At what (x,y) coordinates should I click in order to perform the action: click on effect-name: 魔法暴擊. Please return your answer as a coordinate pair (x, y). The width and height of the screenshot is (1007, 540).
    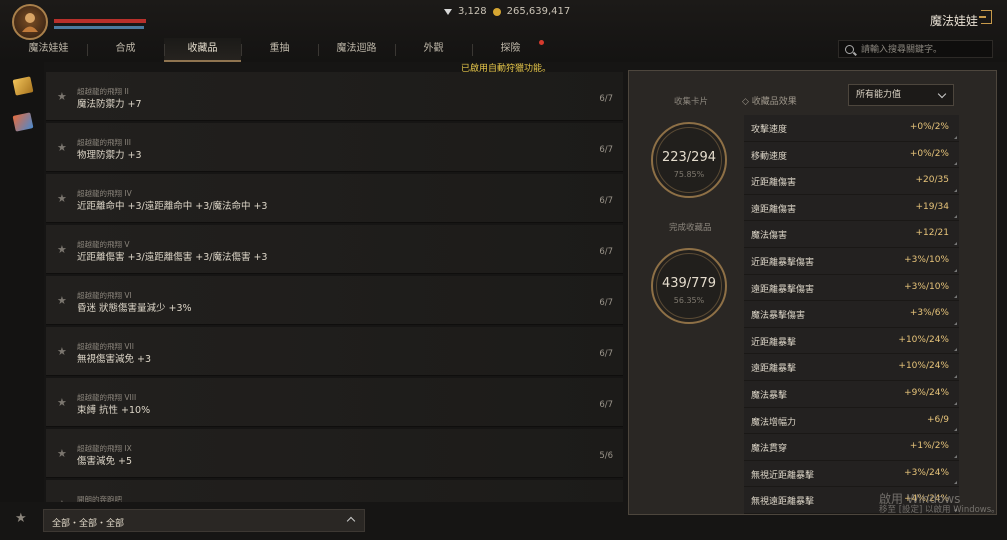
    Looking at the image, I should click on (769, 395).